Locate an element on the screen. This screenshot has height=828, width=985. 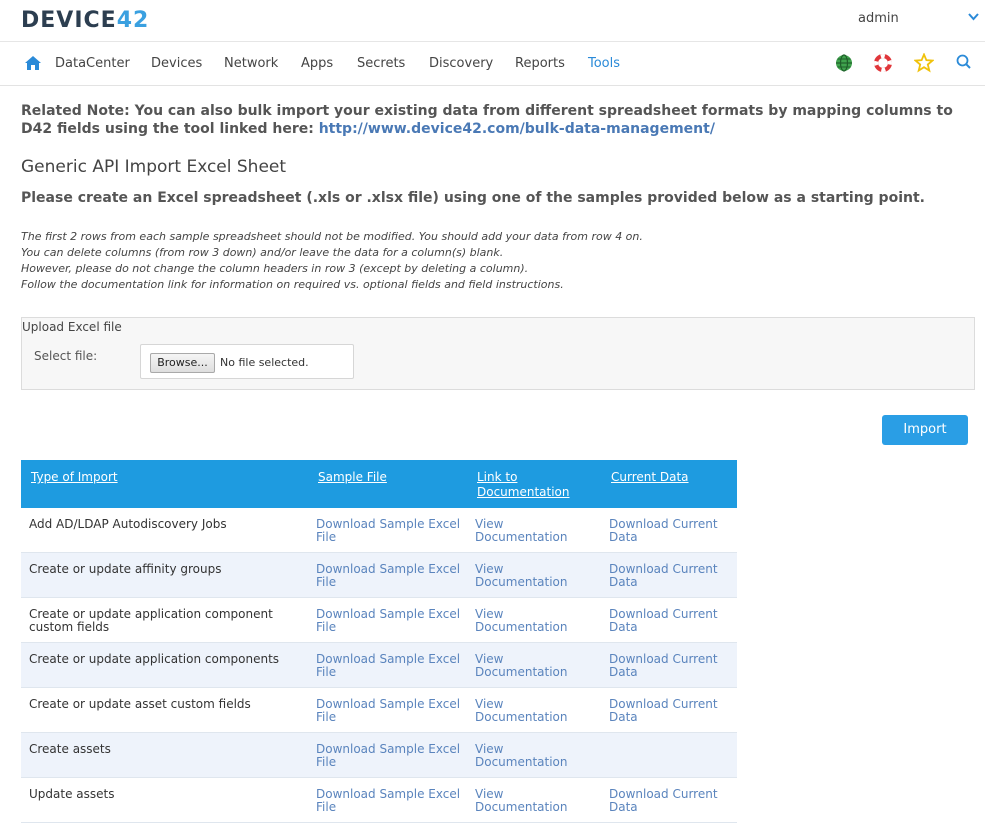
nav-item-tools: Tools is located at coordinates (604, 63).